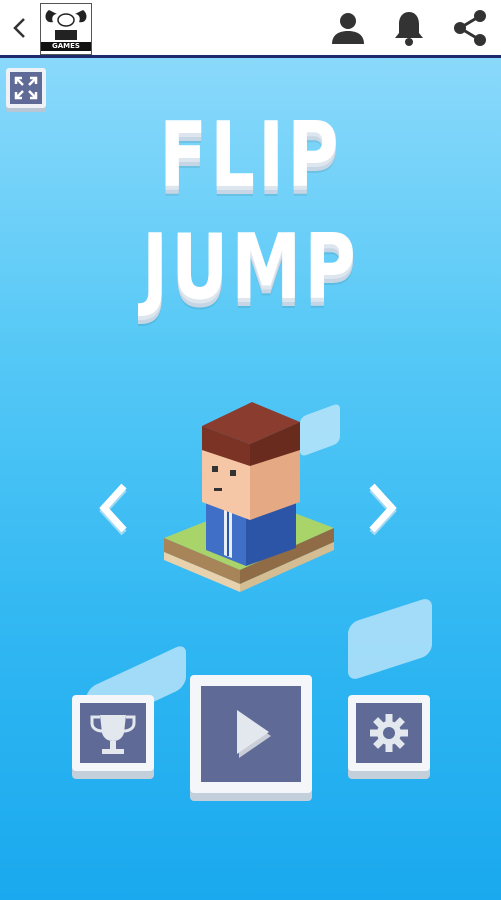  Describe the element at coordinates (250, 29) in the screenshot. I see `app-bar: GAMES` at that location.